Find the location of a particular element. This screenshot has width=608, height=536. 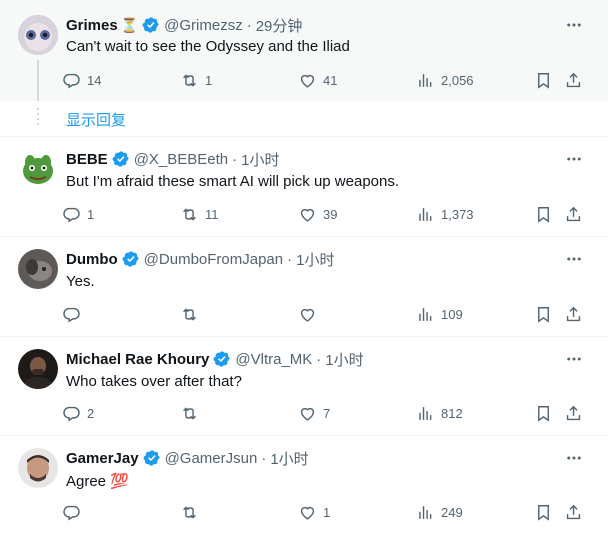

like-button: 41 is located at coordinates (317, 80).